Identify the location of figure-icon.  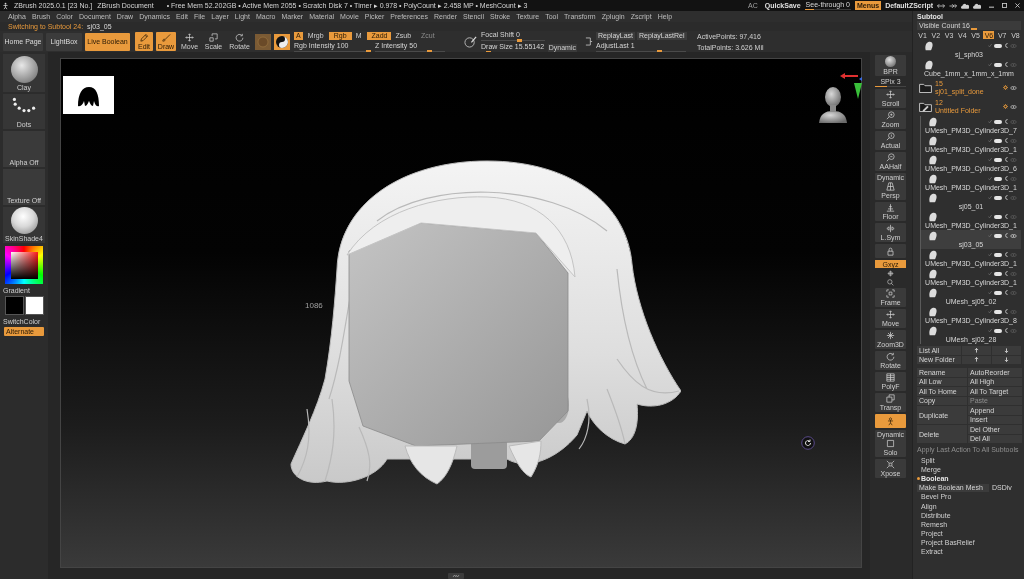
(890, 421).